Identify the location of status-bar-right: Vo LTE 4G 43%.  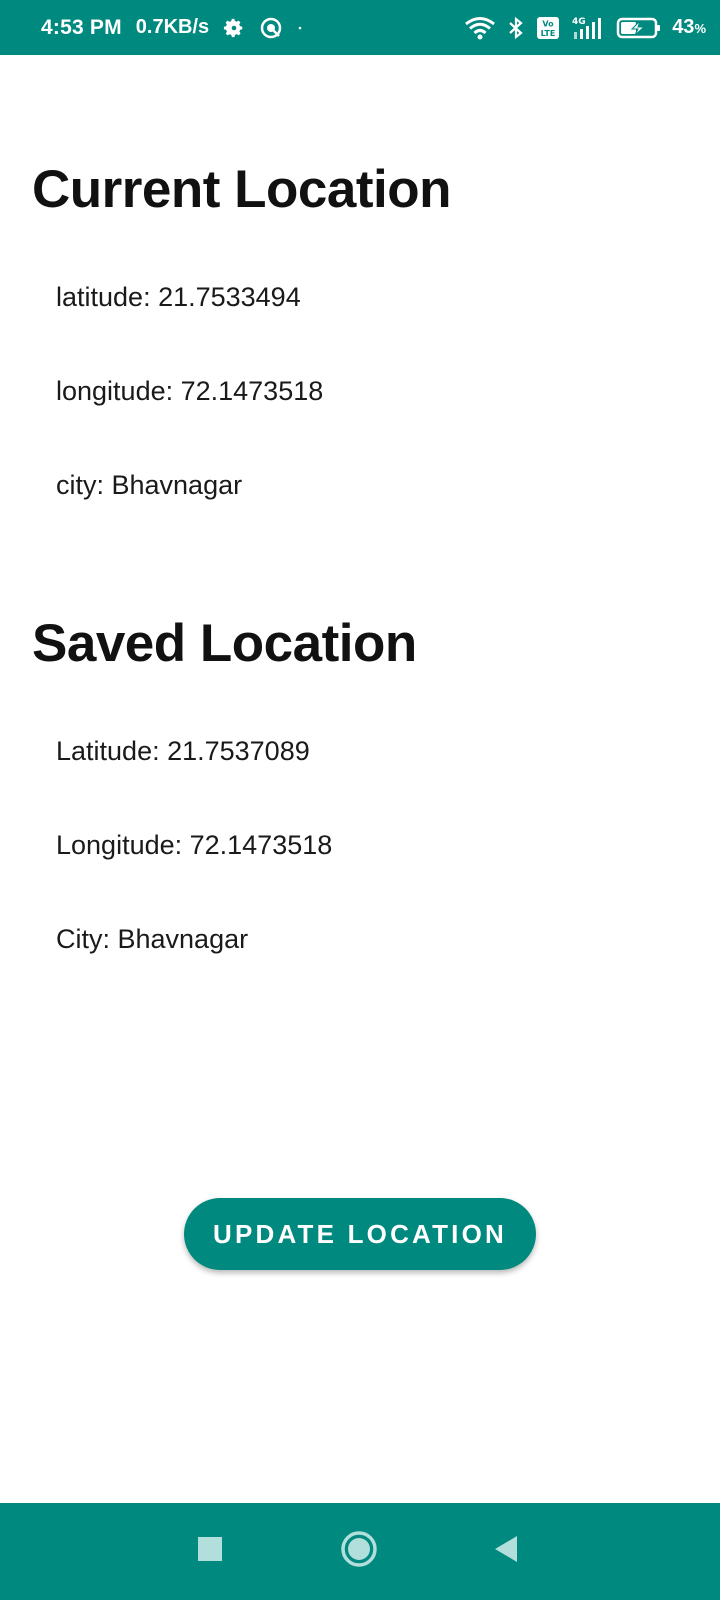
(585, 27).